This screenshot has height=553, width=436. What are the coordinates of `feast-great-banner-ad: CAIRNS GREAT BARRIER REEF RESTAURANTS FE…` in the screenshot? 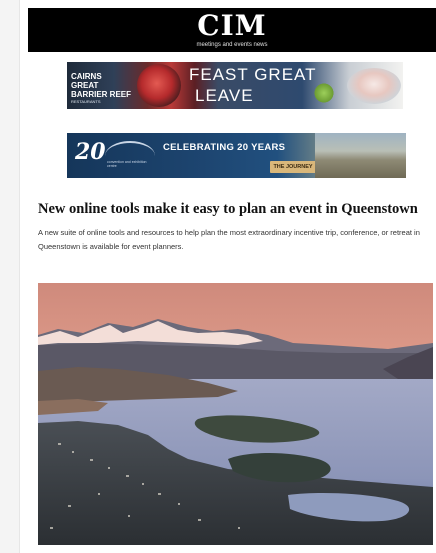 It's located at (235, 85).